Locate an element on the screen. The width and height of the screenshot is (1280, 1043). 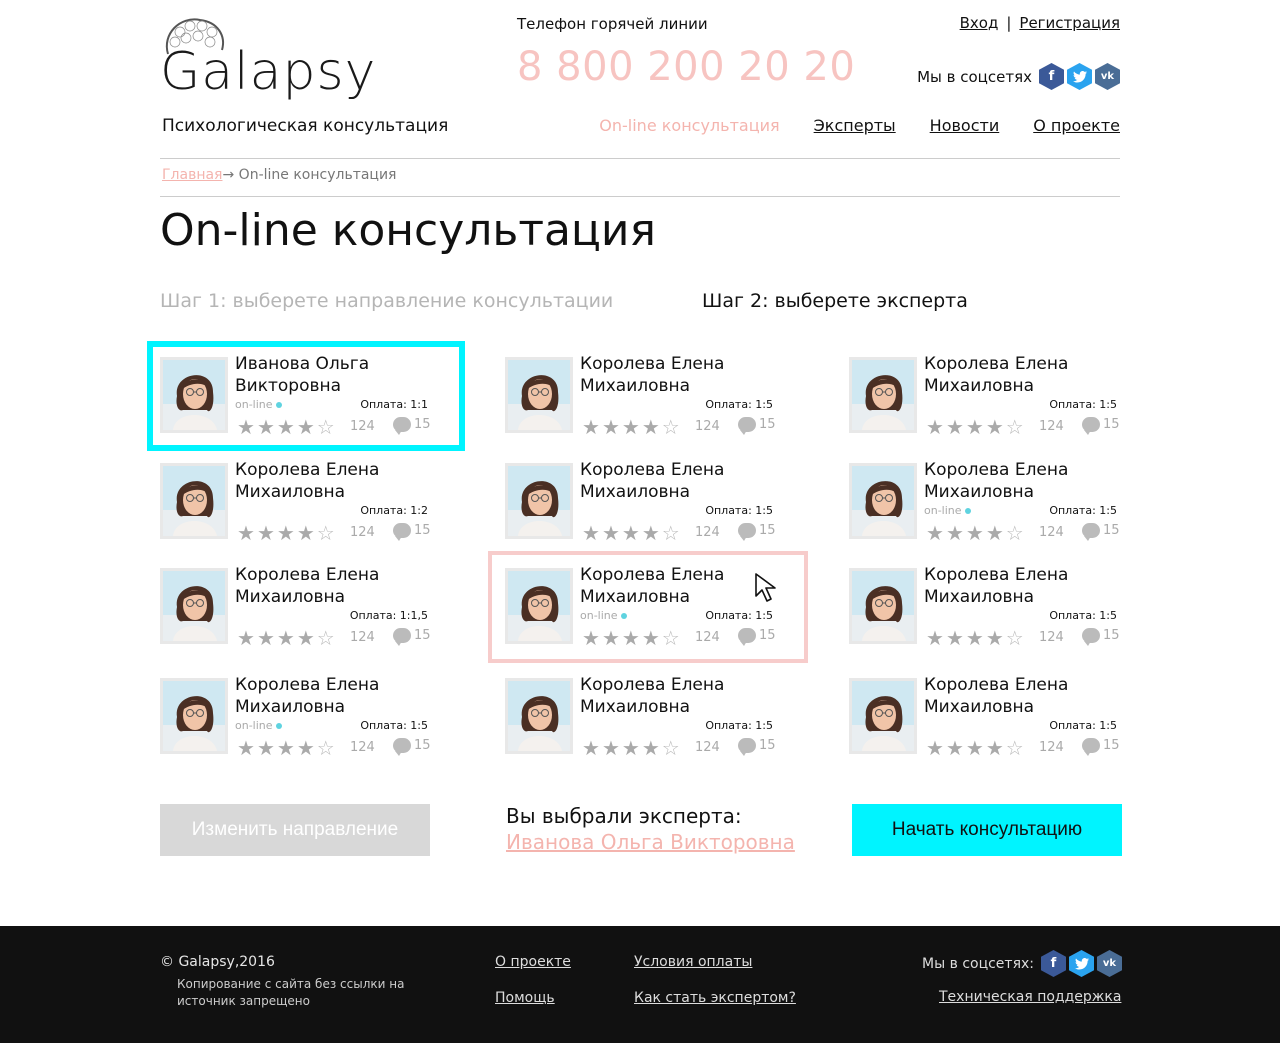
nav-experts: Эксперты is located at coordinates (855, 125).